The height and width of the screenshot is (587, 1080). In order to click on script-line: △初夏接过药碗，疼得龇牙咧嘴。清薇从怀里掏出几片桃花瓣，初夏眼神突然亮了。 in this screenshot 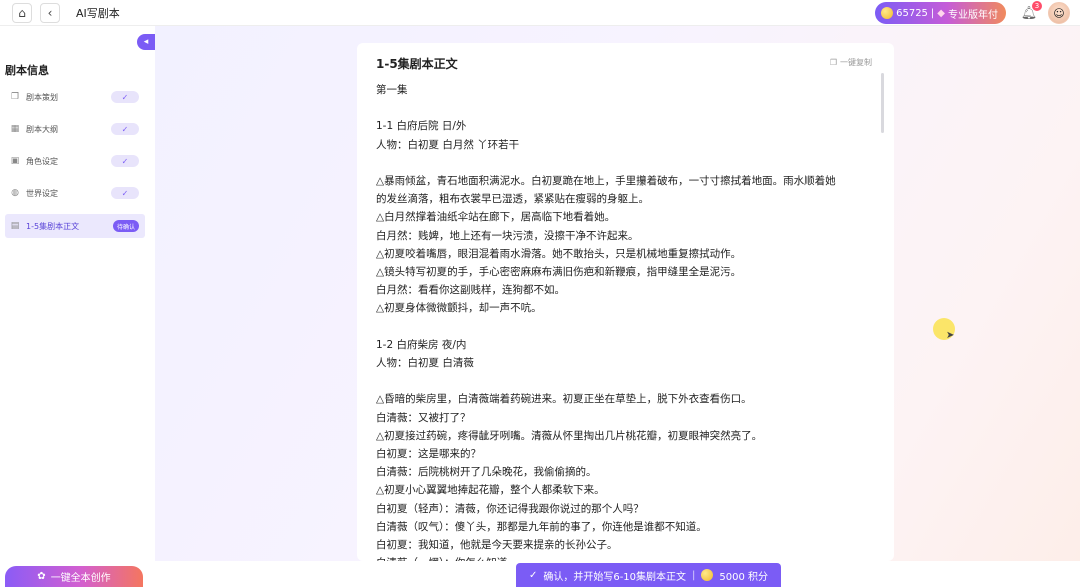, I will do `click(569, 435)`.